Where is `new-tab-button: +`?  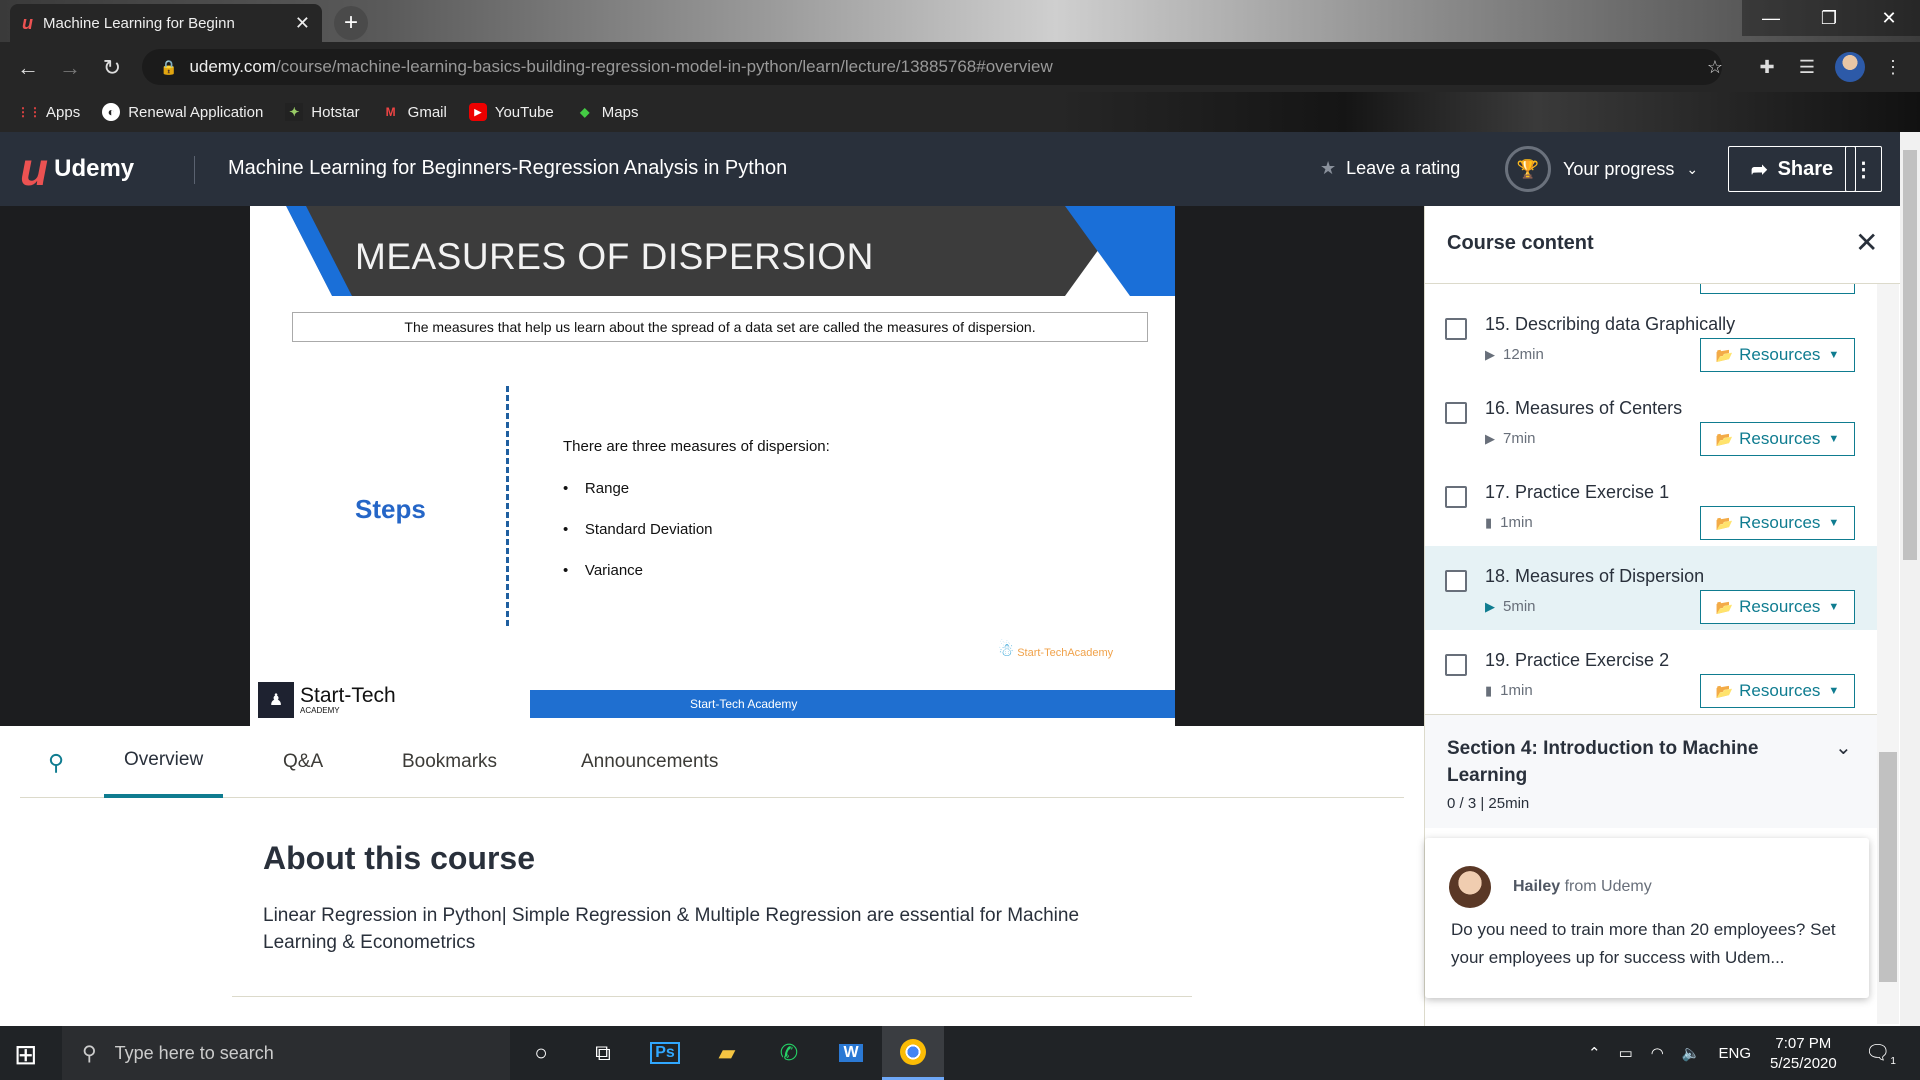 new-tab-button: + is located at coordinates (351, 23).